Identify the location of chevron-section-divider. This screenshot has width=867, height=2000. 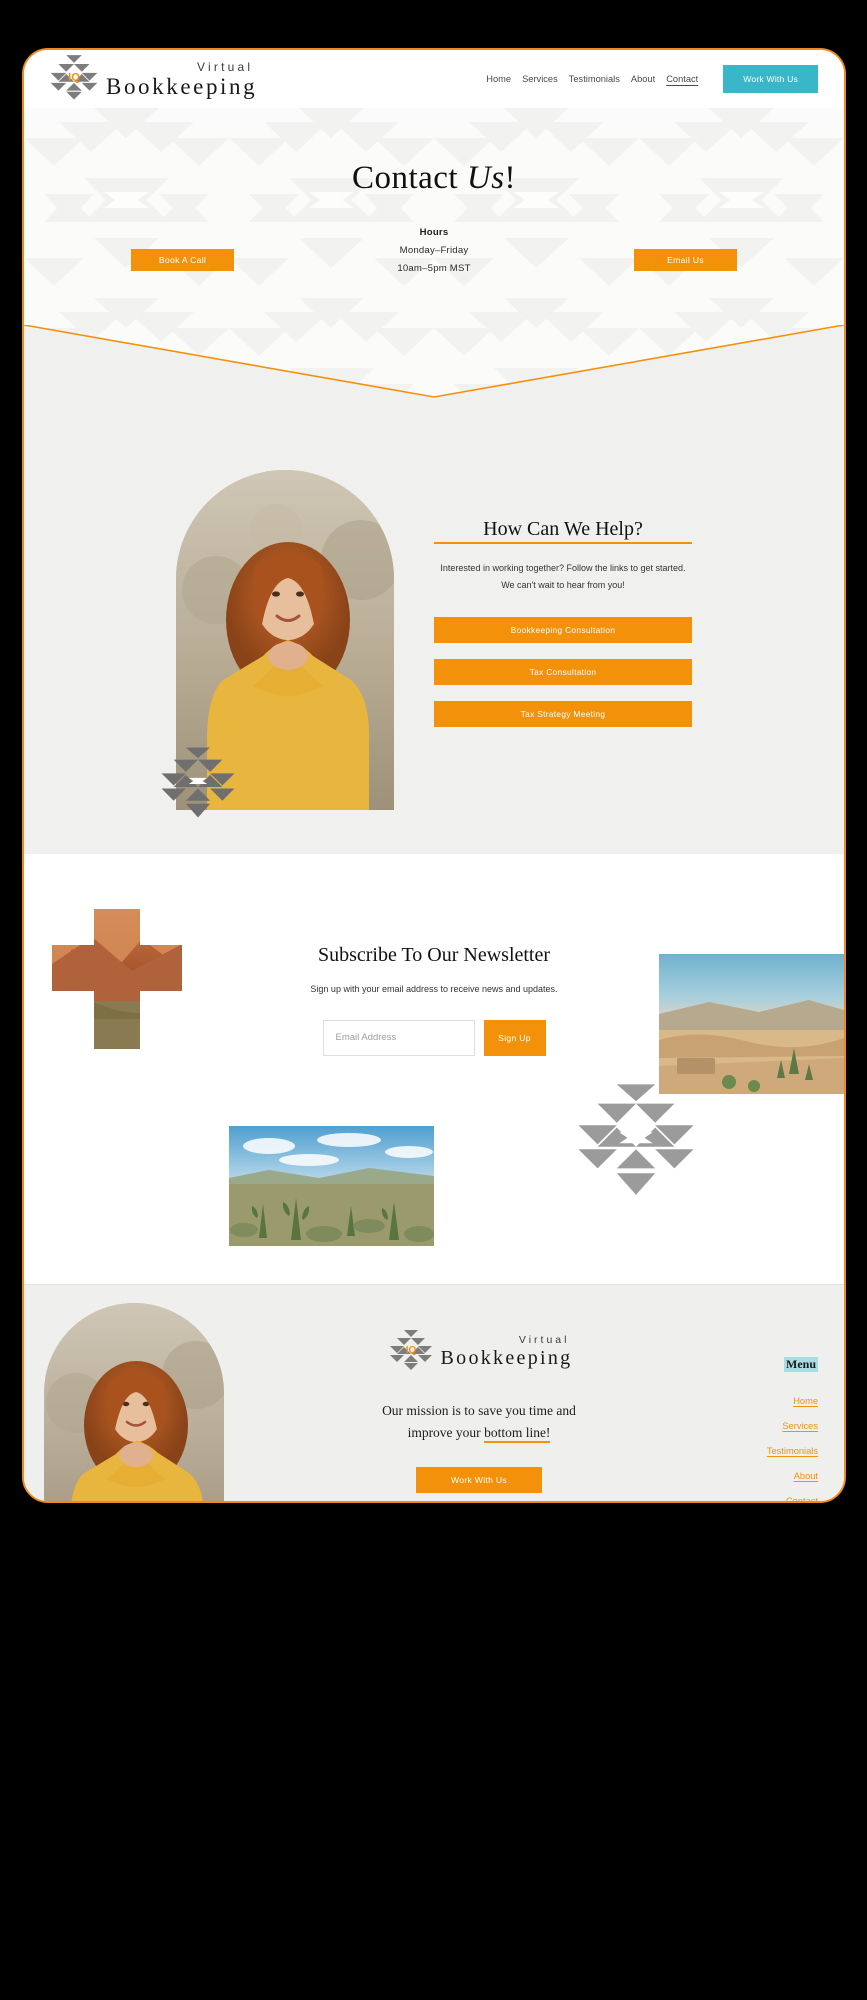
(434, 367).